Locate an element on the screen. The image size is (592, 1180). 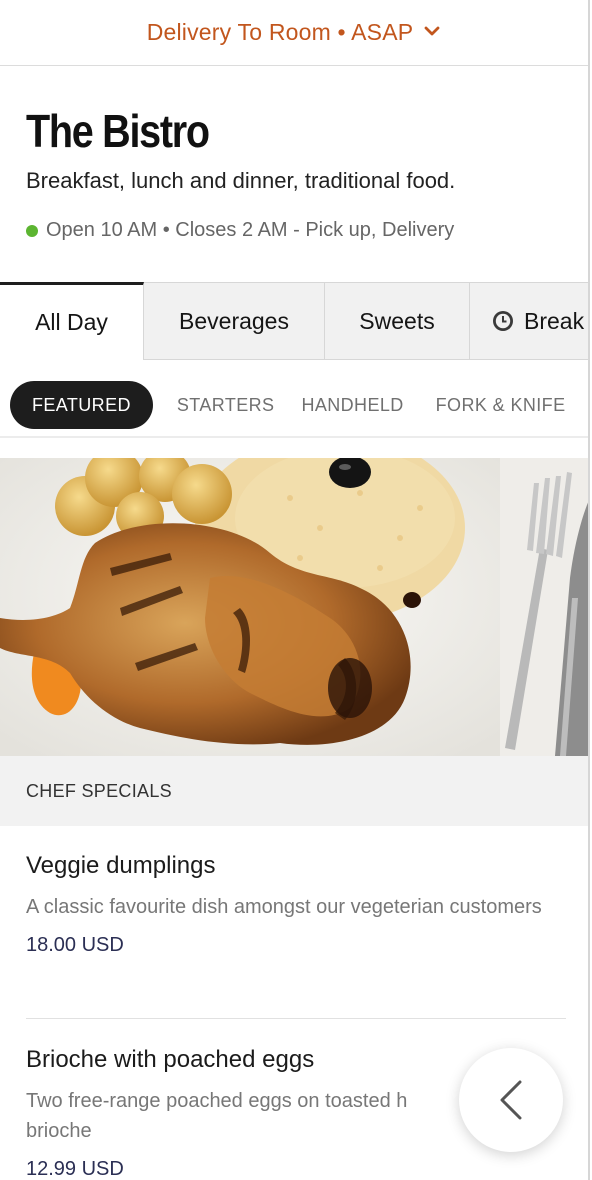
tab-label: Sweets is located at coordinates (397, 320).